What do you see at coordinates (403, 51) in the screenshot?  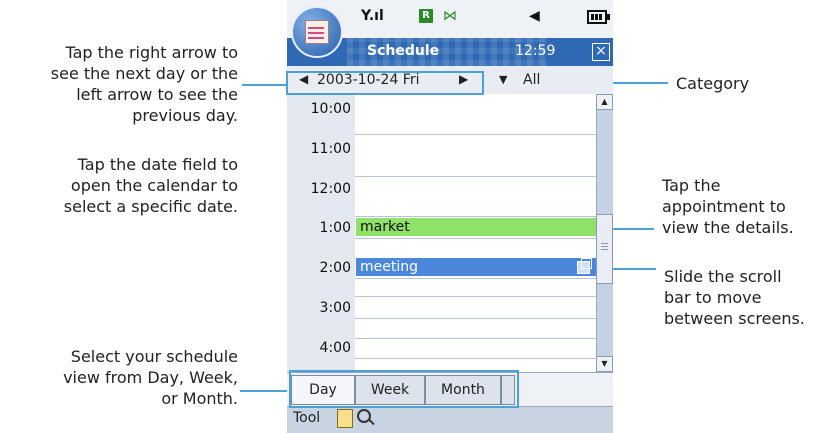 I see `page-title: Schedule` at bounding box center [403, 51].